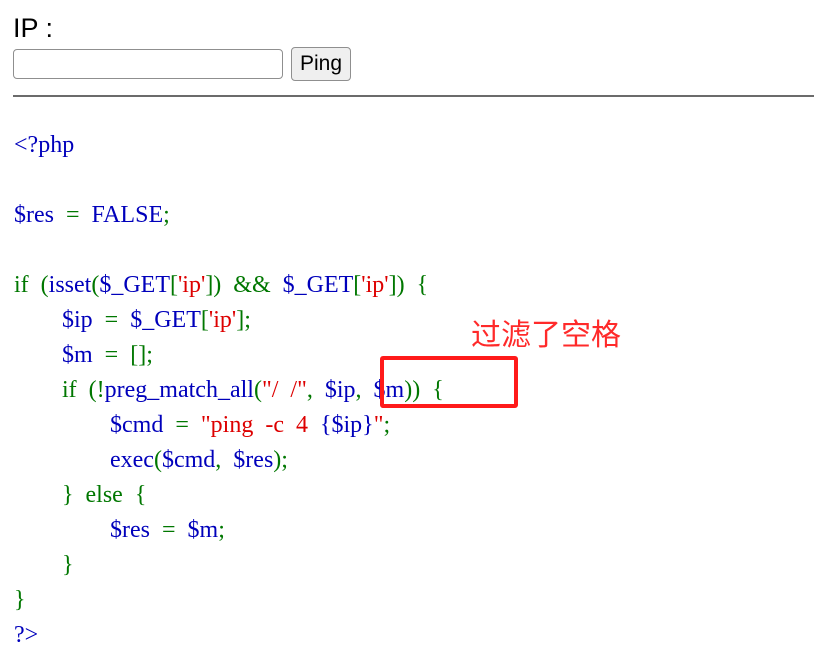  I want to click on code-line: $cmd = "ping -c 4 {$ip}";, so click(229, 425).